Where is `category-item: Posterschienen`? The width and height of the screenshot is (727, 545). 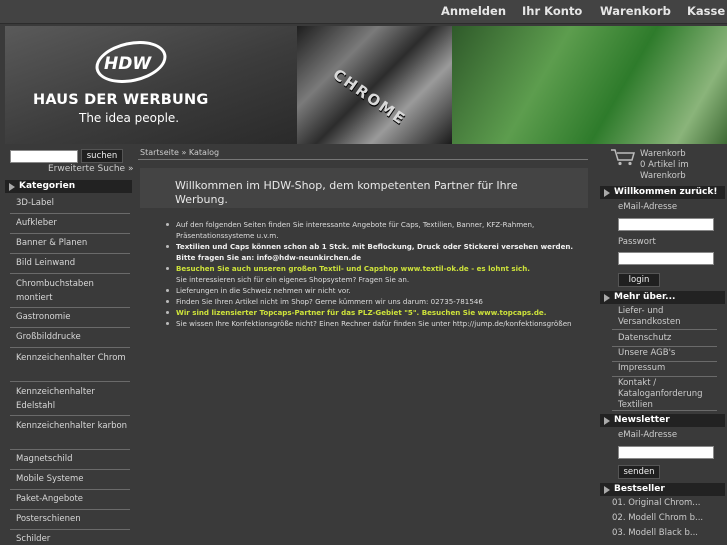 category-item: Posterschienen is located at coordinates (70, 520).